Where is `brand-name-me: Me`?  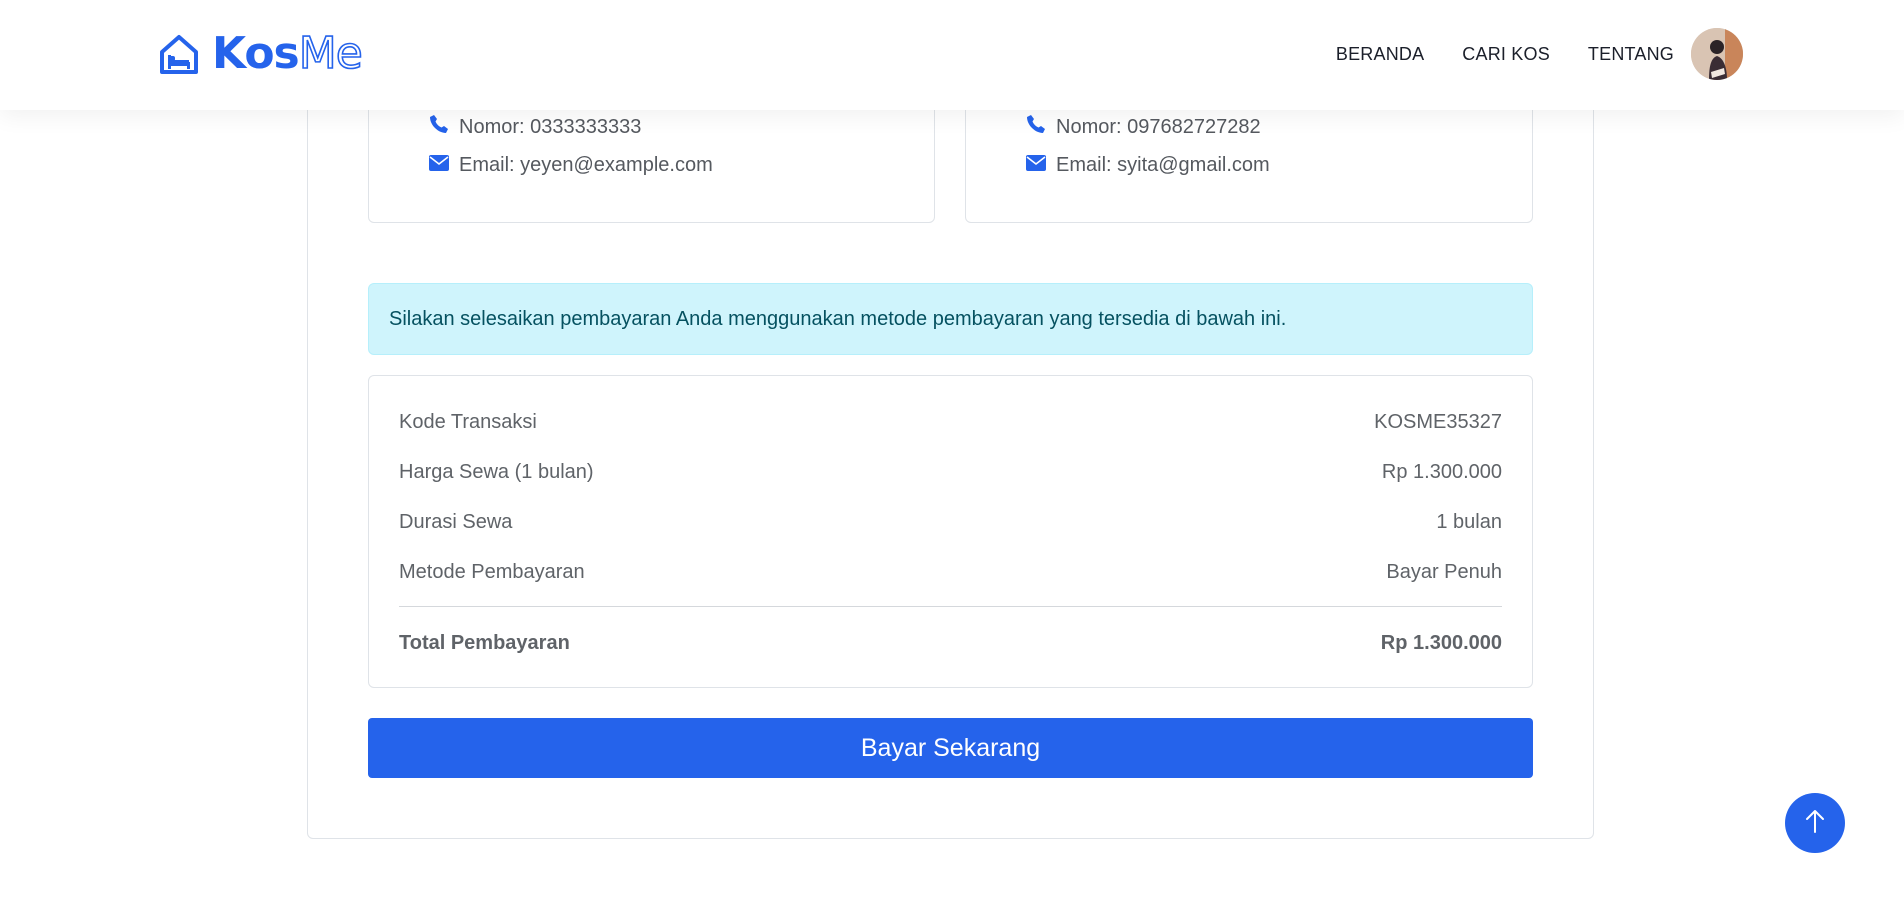 brand-name-me: Me is located at coordinates (331, 53).